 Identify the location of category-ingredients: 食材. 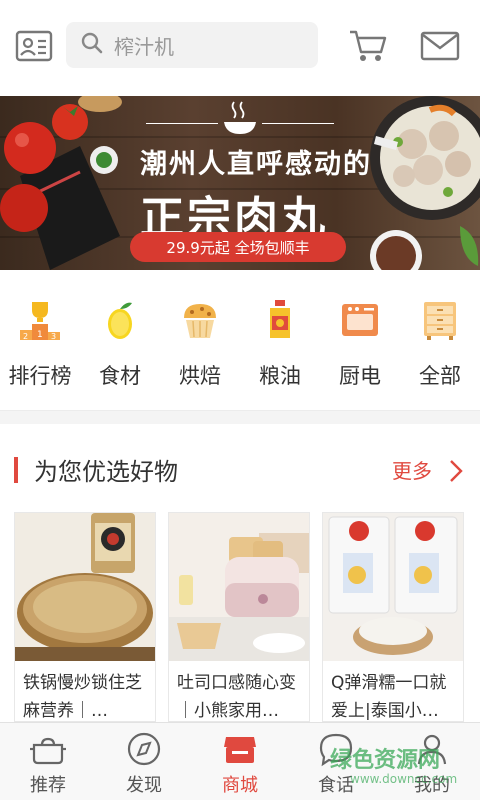
(120, 341).